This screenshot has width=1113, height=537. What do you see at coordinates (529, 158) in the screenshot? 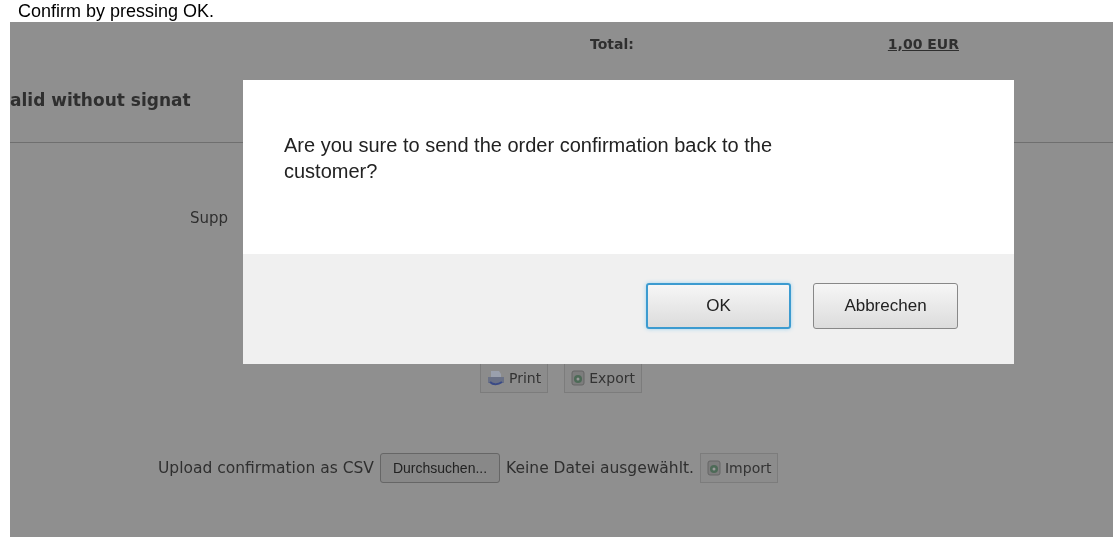
I see `dialog-message: Are you sure to send the order confirmation back to the customer?` at bounding box center [529, 158].